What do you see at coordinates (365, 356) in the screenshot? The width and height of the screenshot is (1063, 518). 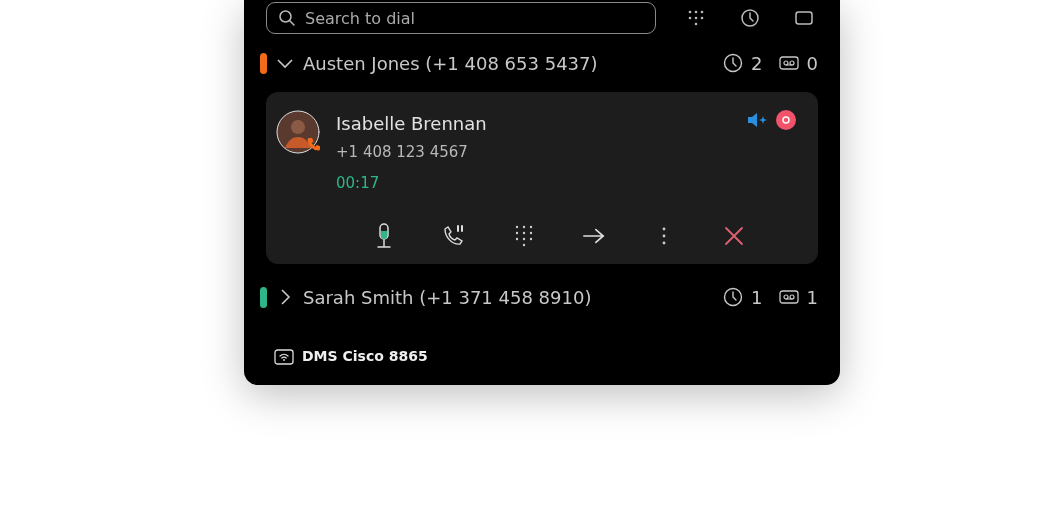 I see `device-label: DMS Cisco 8865` at bounding box center [365, 356].